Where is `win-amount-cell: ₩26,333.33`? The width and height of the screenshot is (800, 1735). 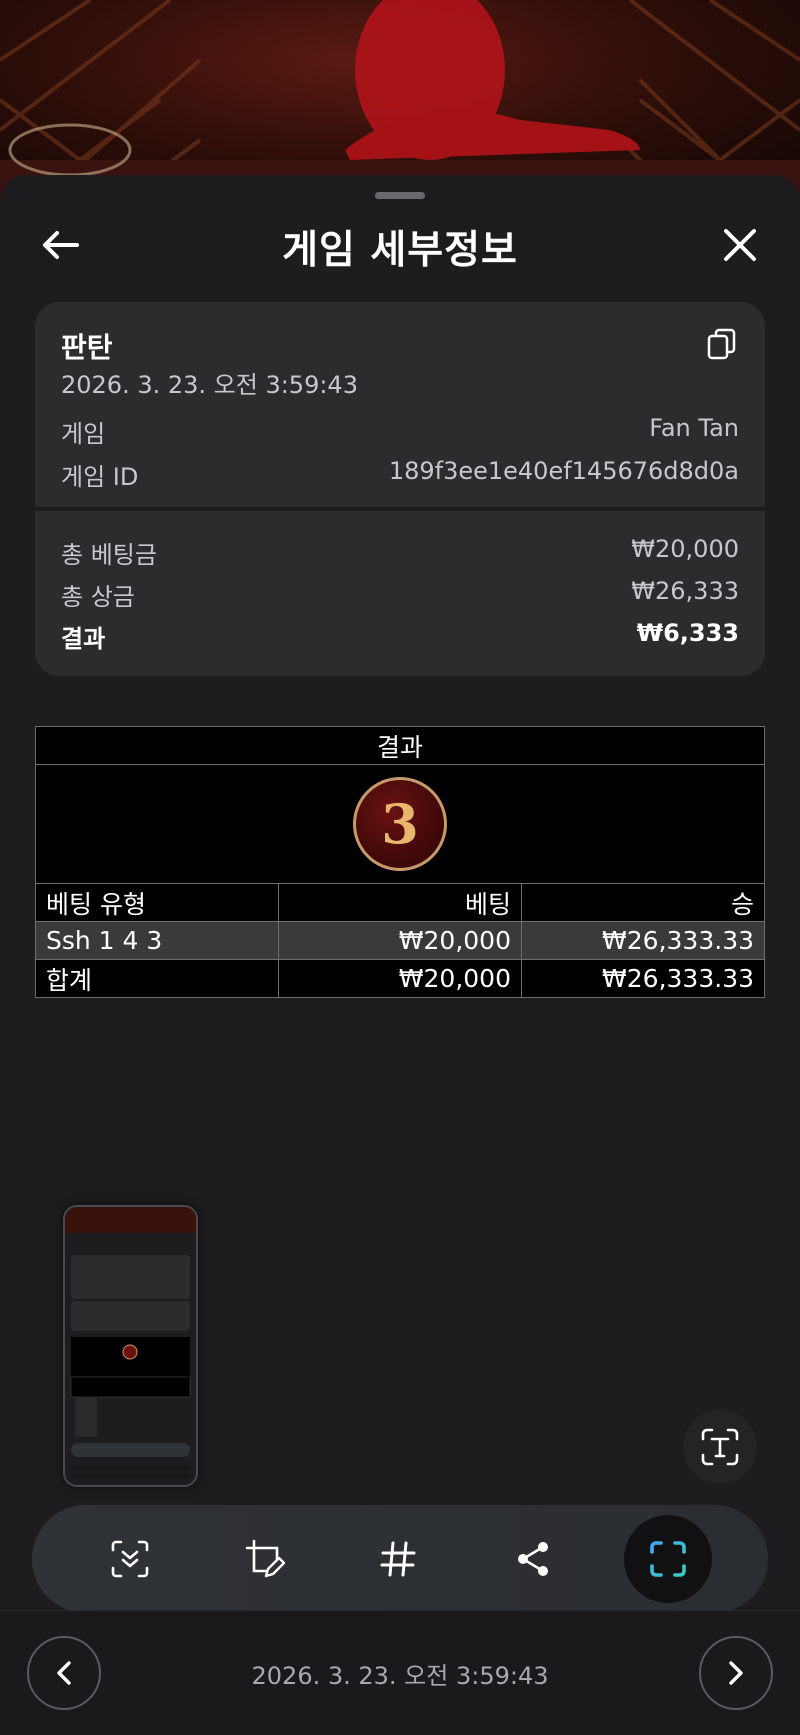 win-amount-cell: ₩26,333.33 is located at coordinates (643, 940).